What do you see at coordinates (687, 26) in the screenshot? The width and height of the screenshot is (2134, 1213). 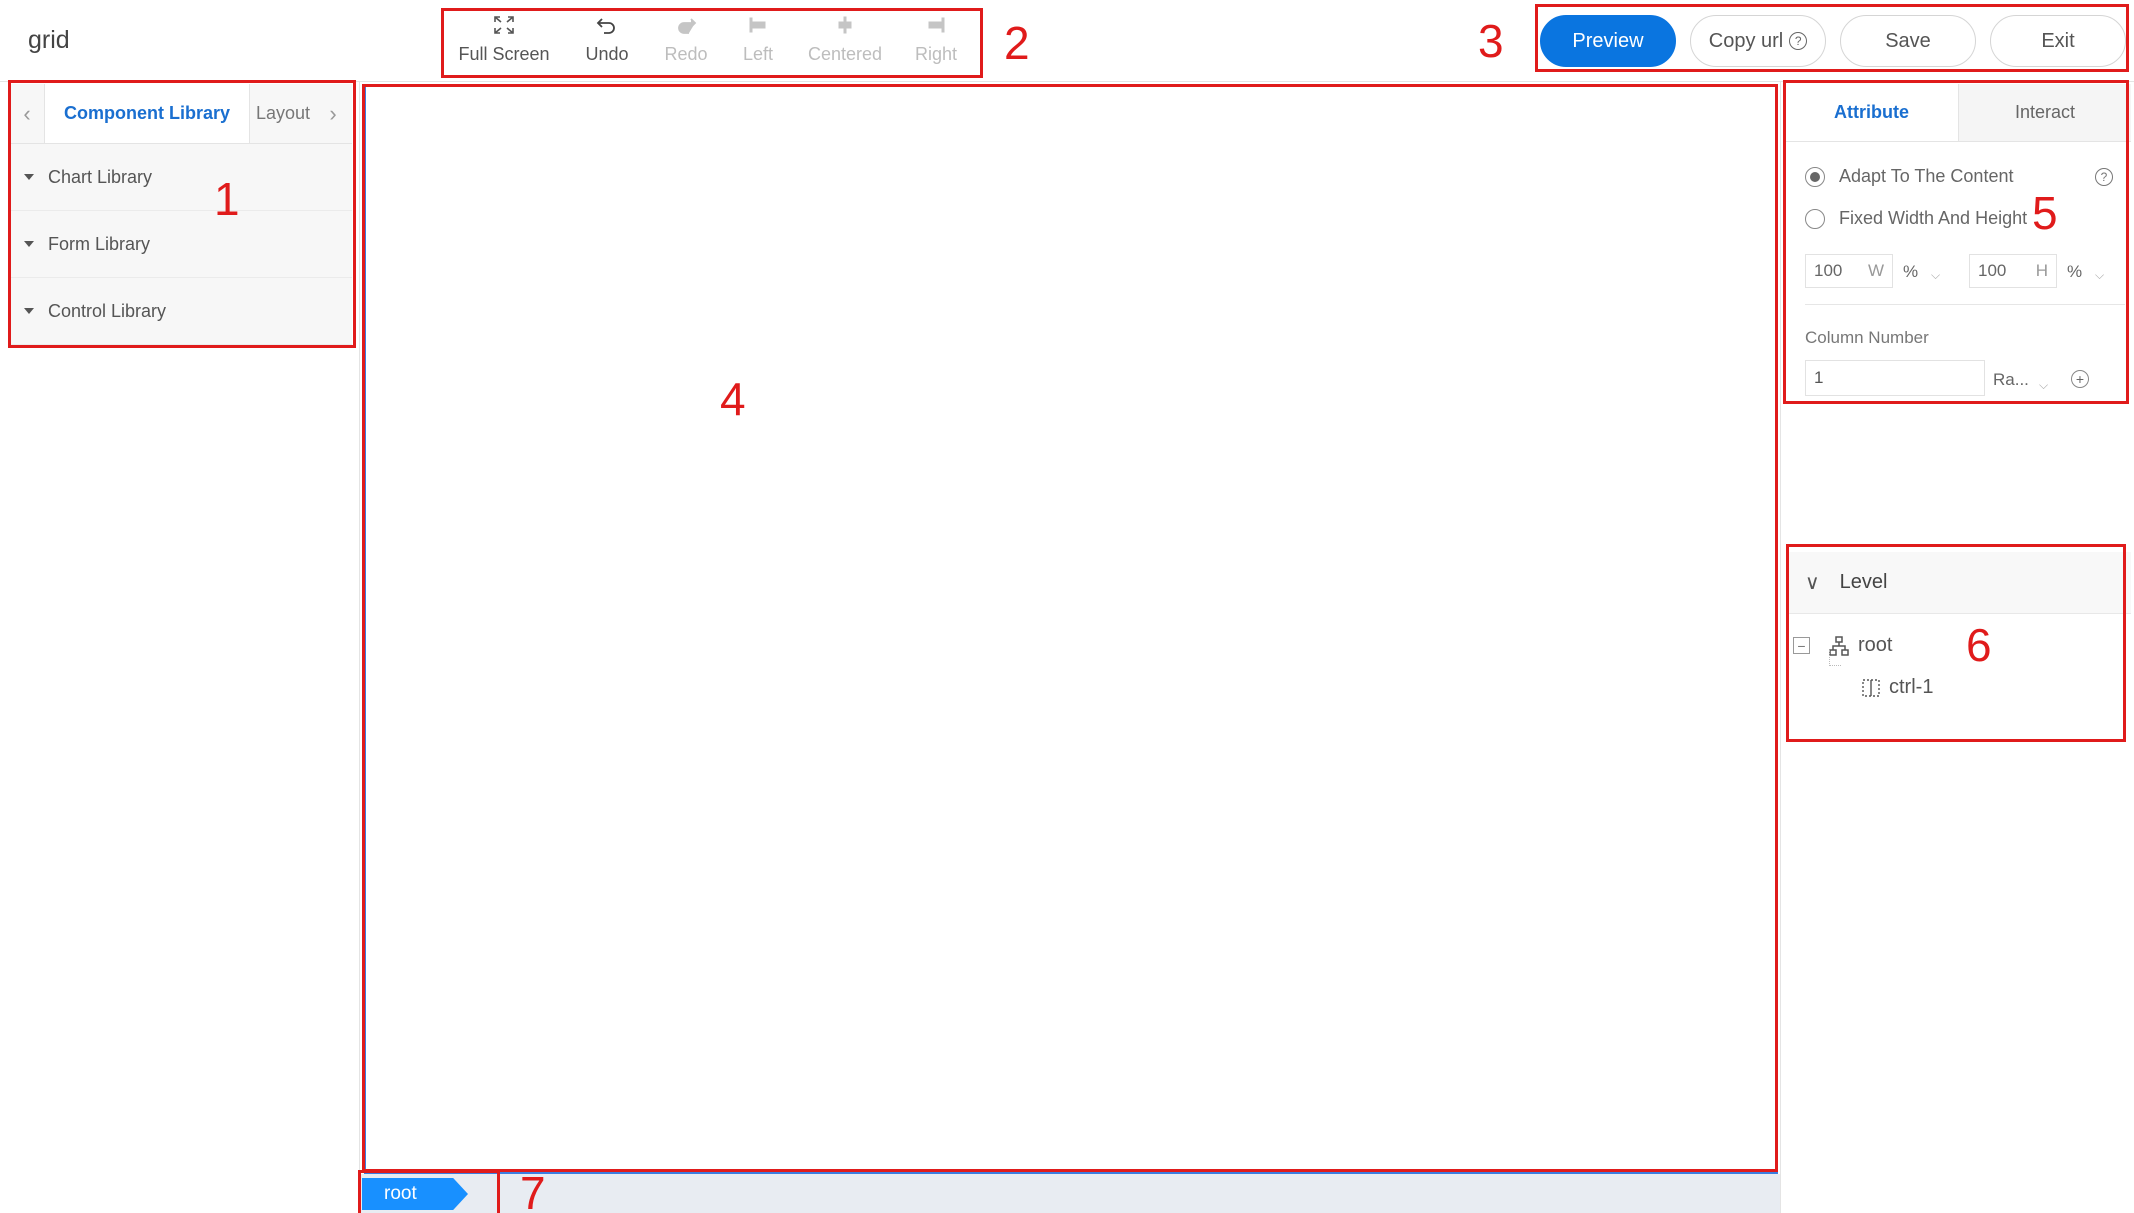 I see `redo-icon` at bounding box center [687, 26].